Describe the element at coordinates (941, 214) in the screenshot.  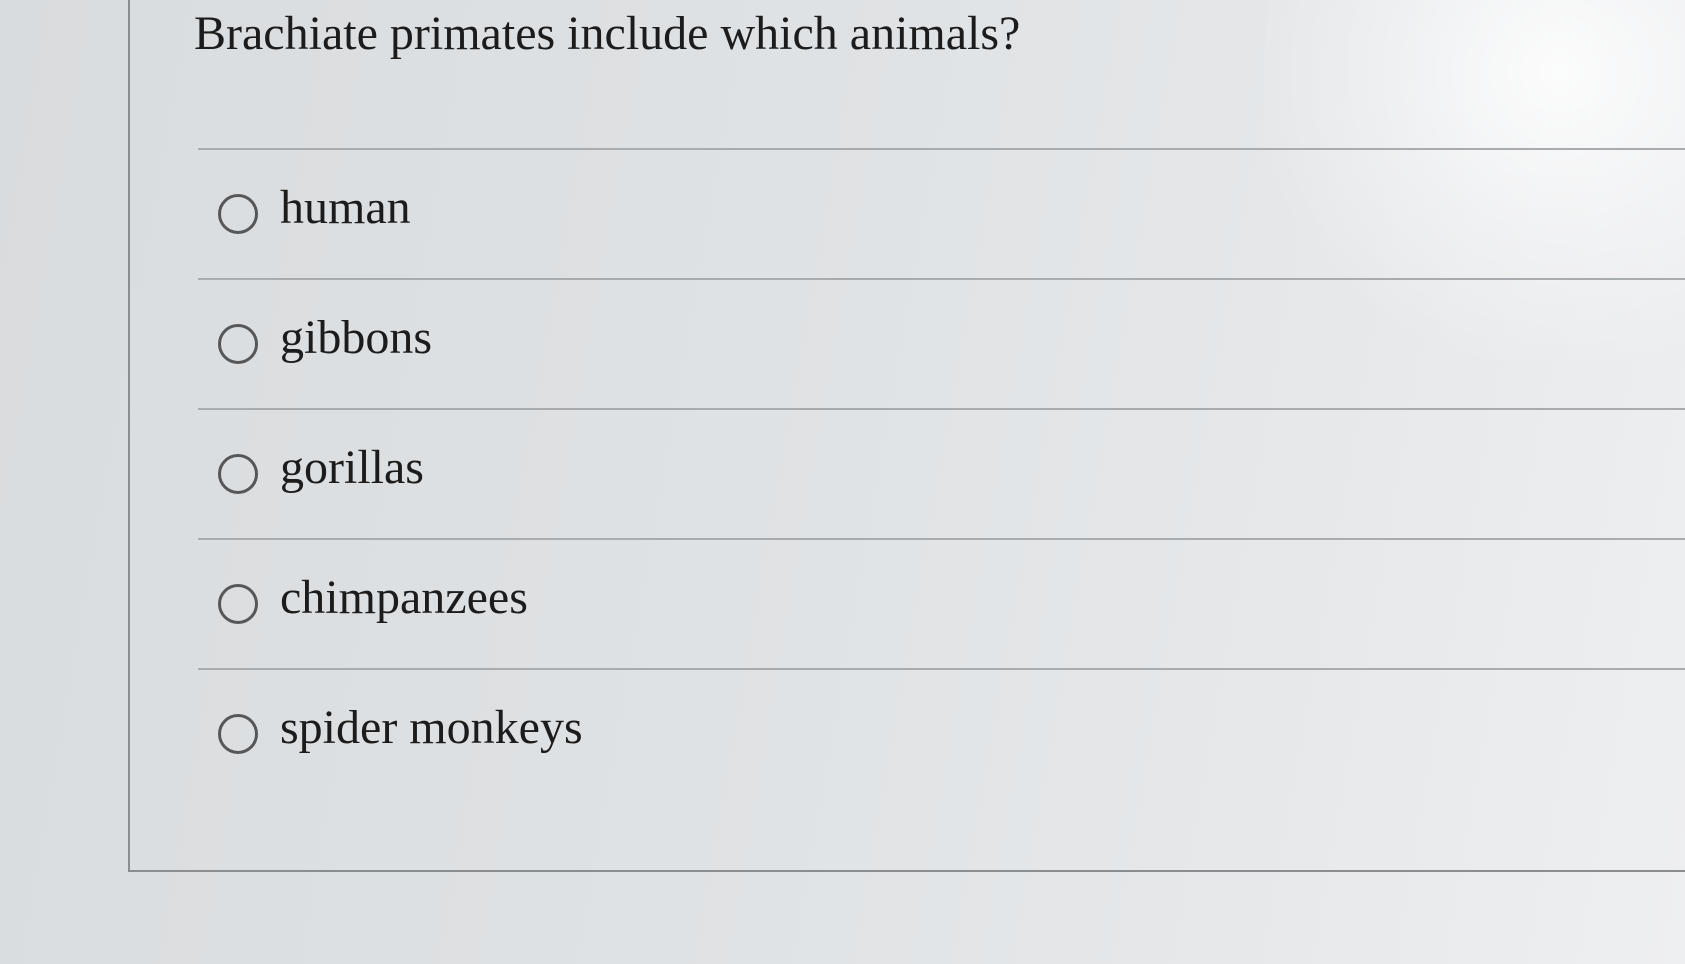
I see `option-human: human` at that location.